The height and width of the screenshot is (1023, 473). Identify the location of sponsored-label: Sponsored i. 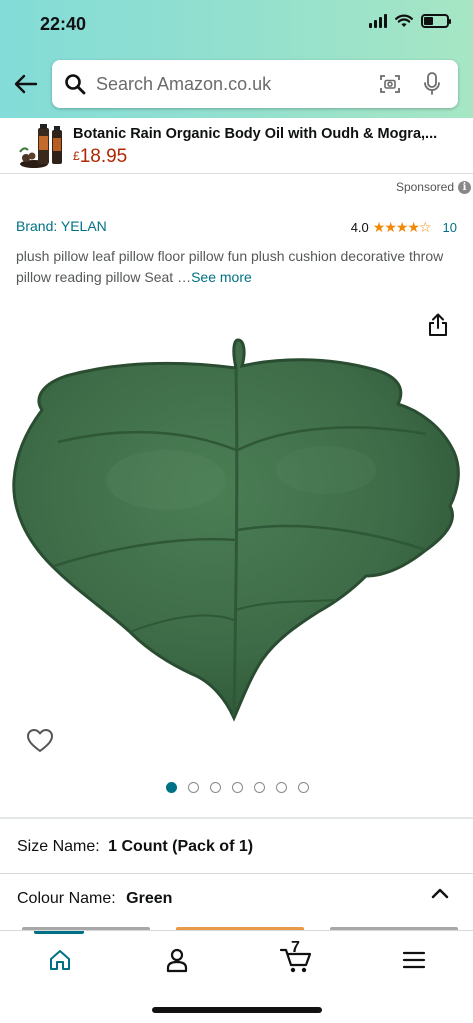
(433, 187).